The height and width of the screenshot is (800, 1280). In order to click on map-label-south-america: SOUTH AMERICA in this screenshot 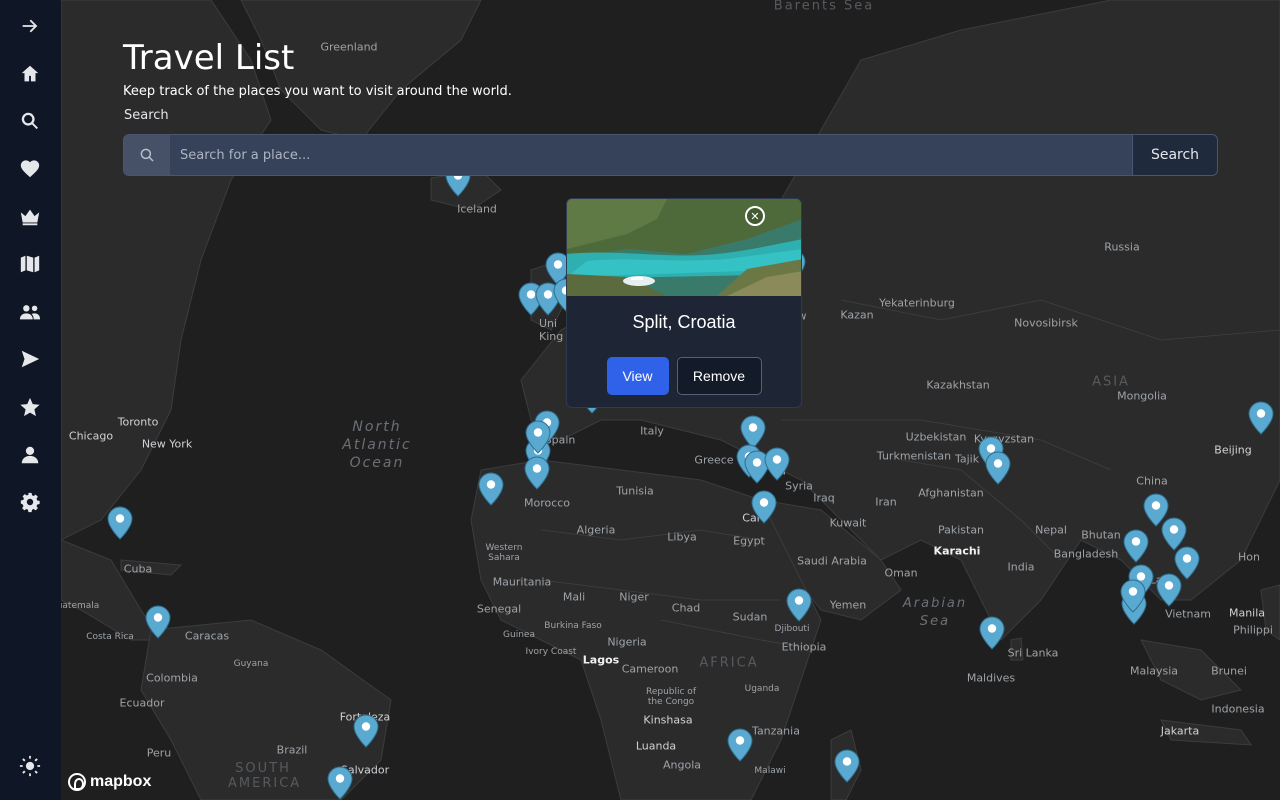, I will do `click(265, 776)`.